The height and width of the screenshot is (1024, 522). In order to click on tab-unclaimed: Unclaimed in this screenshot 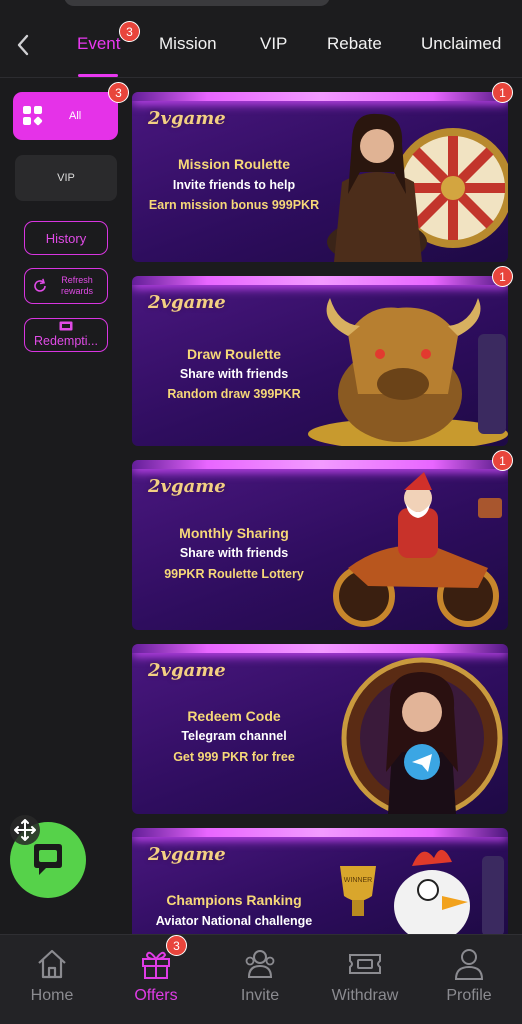, I will do `click(461, 44)`.